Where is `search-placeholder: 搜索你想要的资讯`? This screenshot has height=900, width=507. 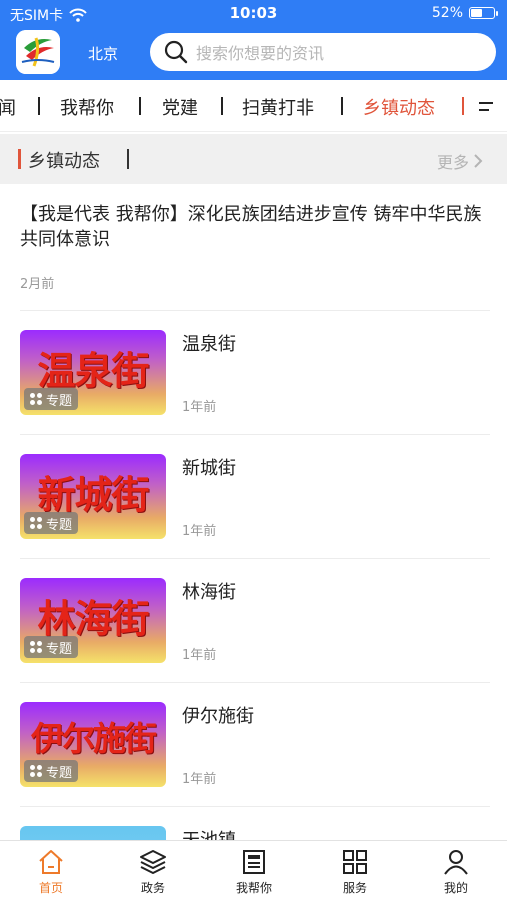 search-placeholder: 搜索你想要的资讯 is located at coordinates (260, 53).